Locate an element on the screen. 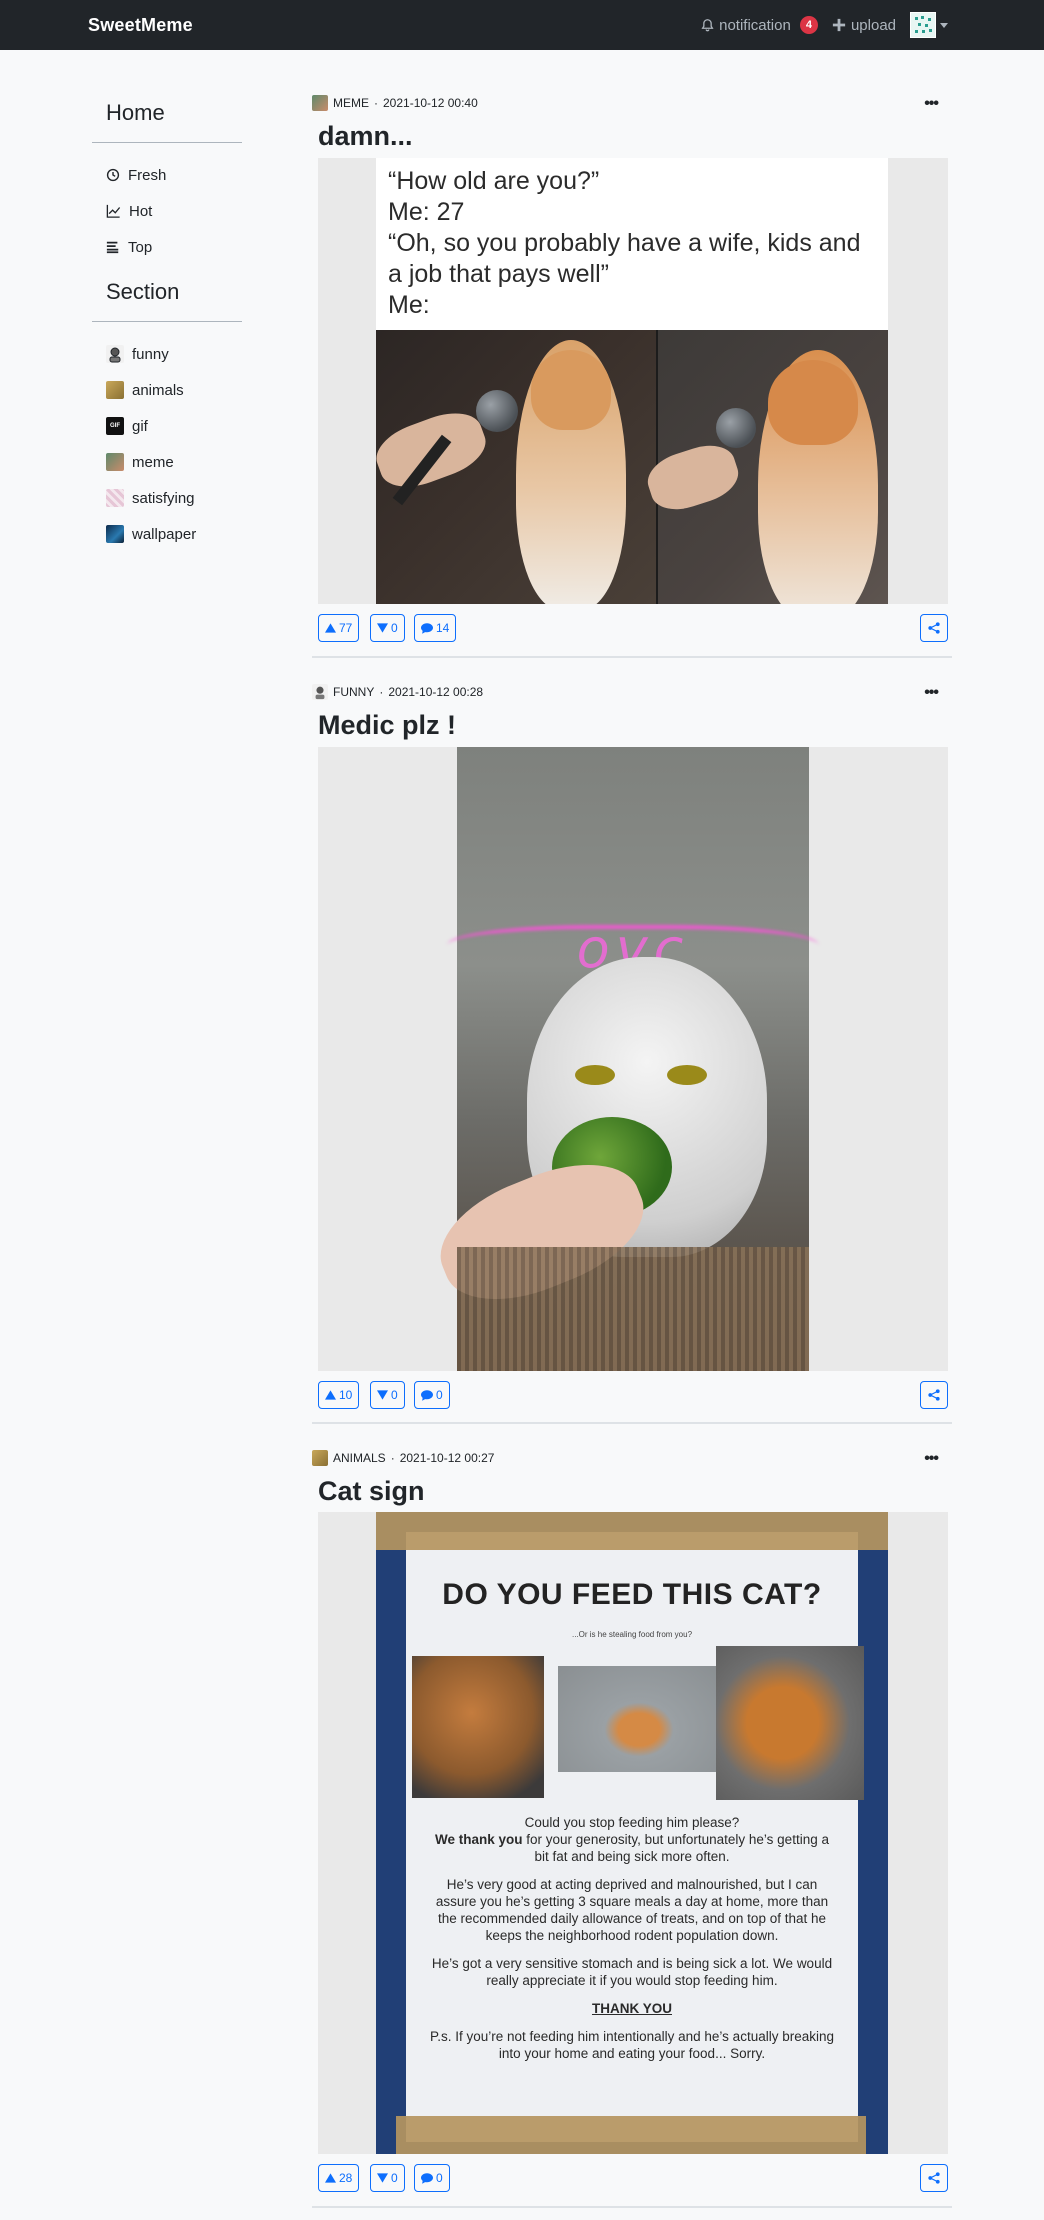  sidebar-item-gif: GIF gif is located at coordinates (167, 426).